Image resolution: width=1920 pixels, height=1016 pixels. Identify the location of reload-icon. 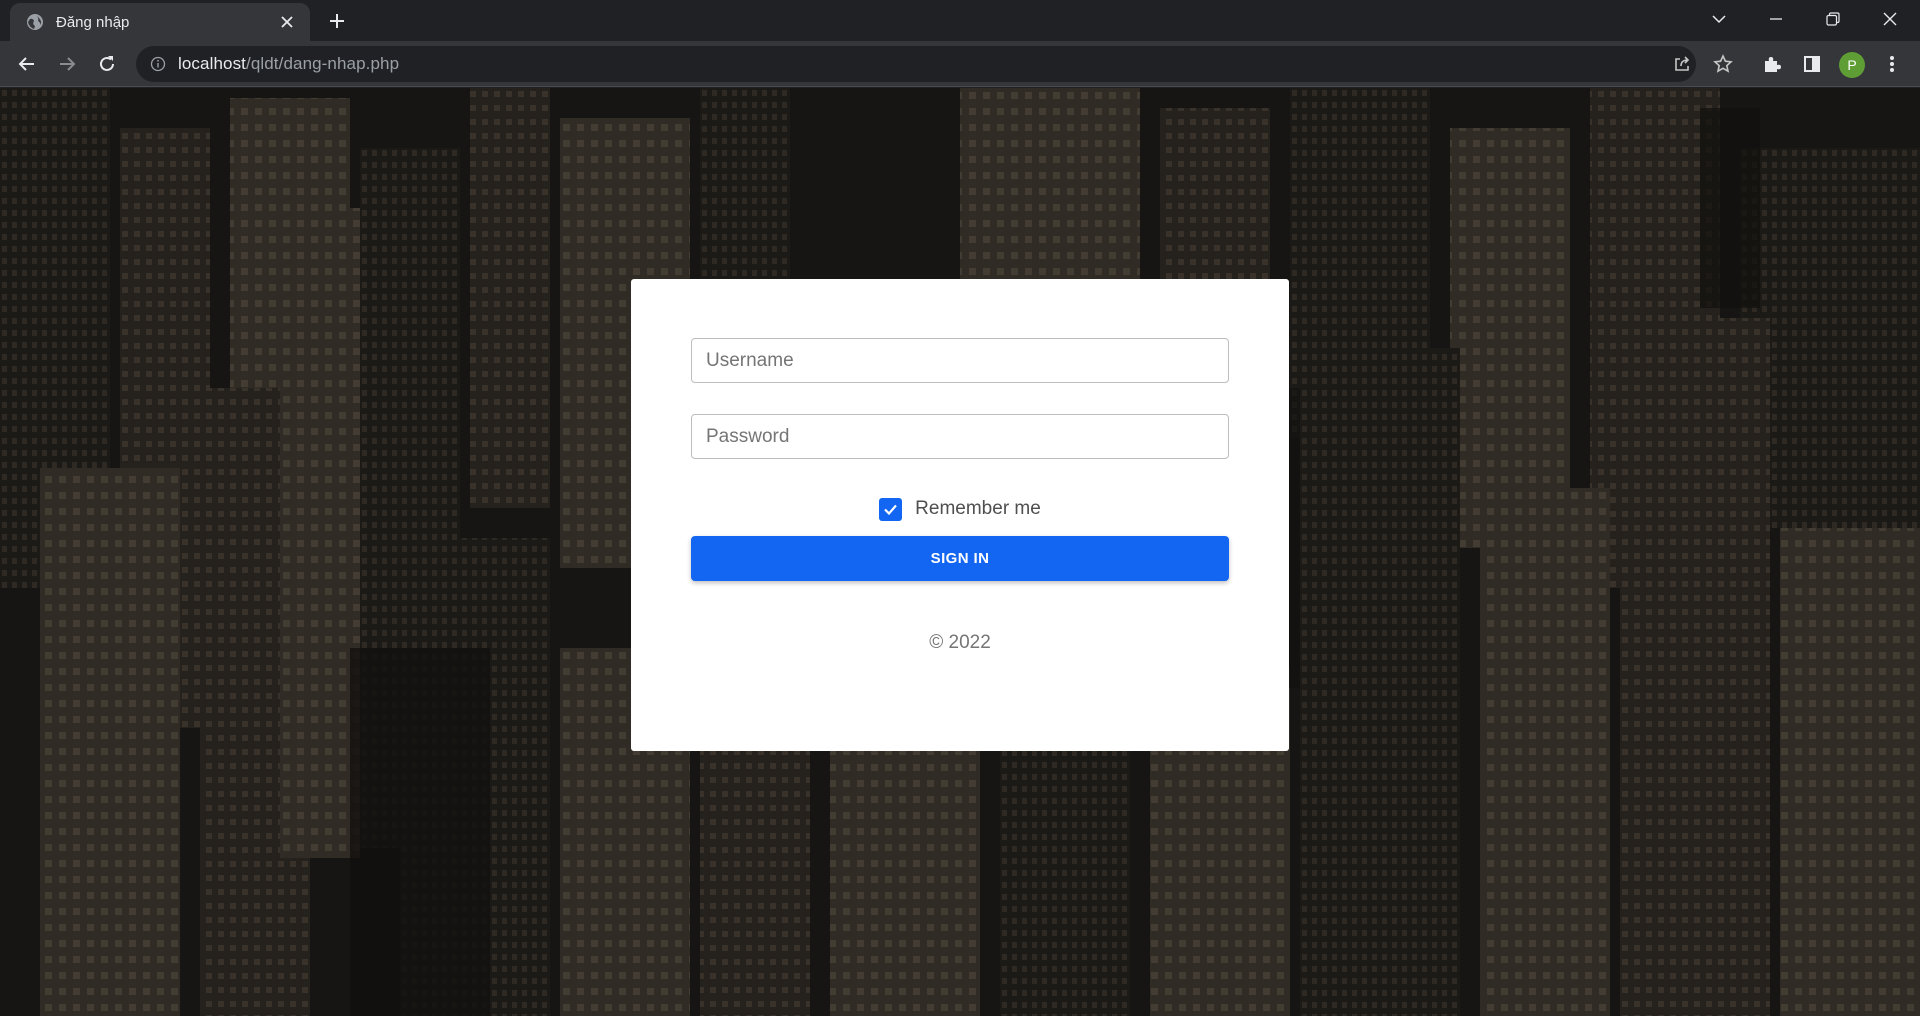
(107, 64).